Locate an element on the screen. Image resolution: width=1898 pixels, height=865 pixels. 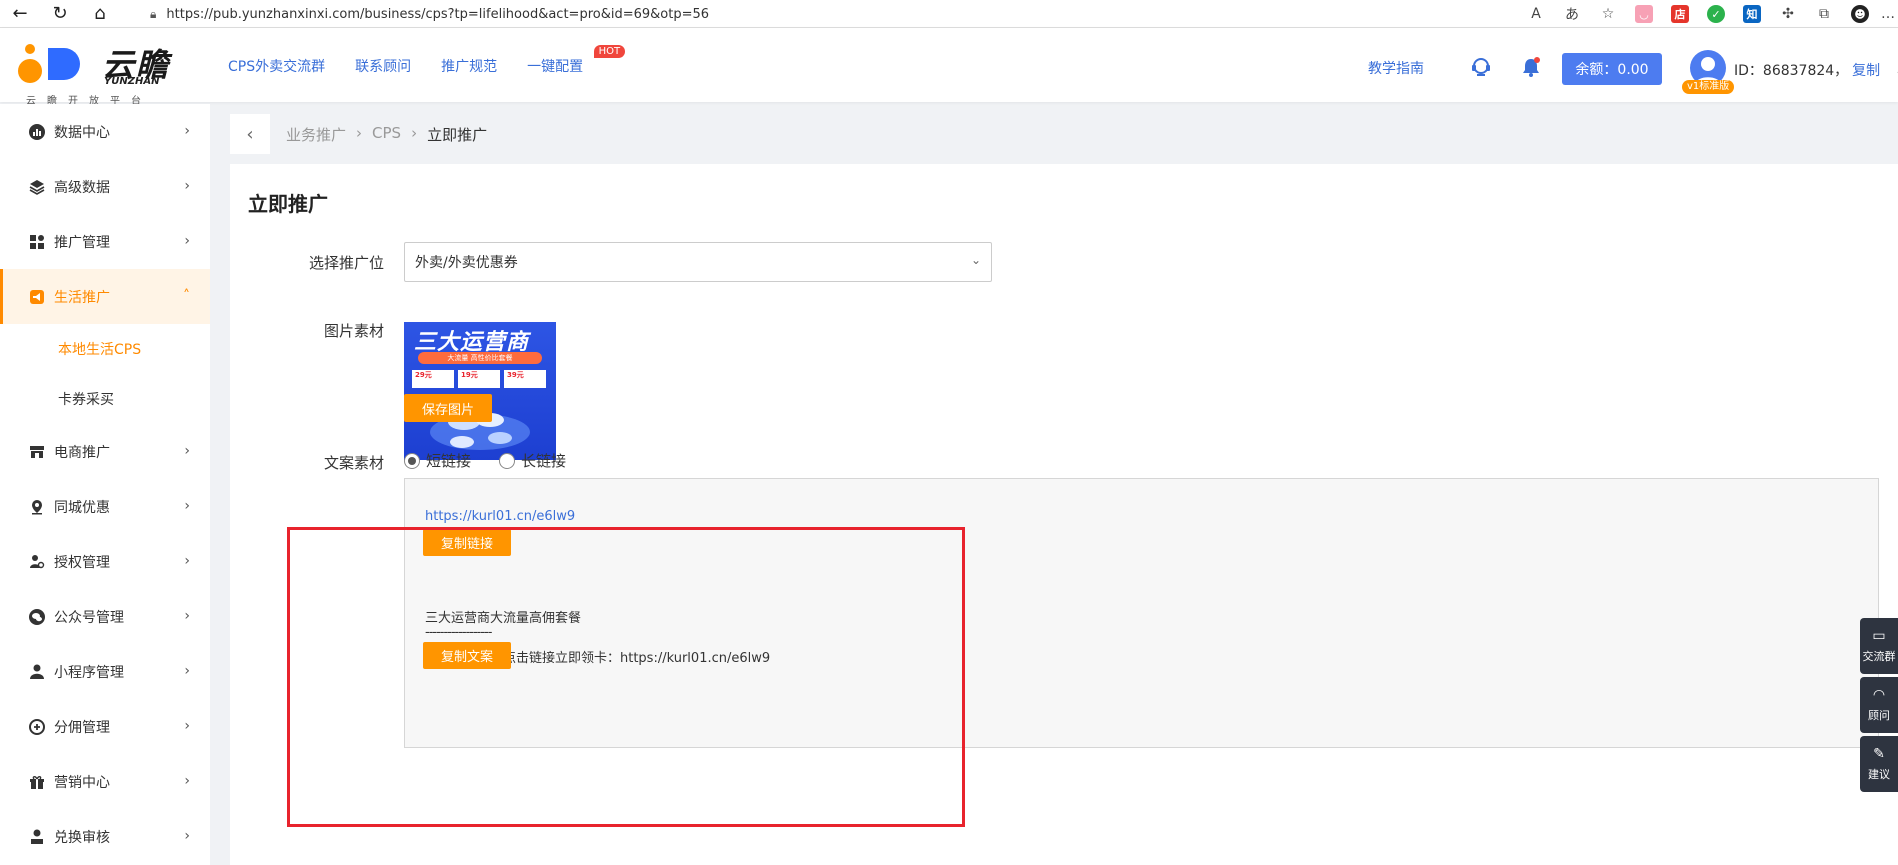
sidebar-item-mini-program: 小程序管理 › is located at coordinates (105, 671).